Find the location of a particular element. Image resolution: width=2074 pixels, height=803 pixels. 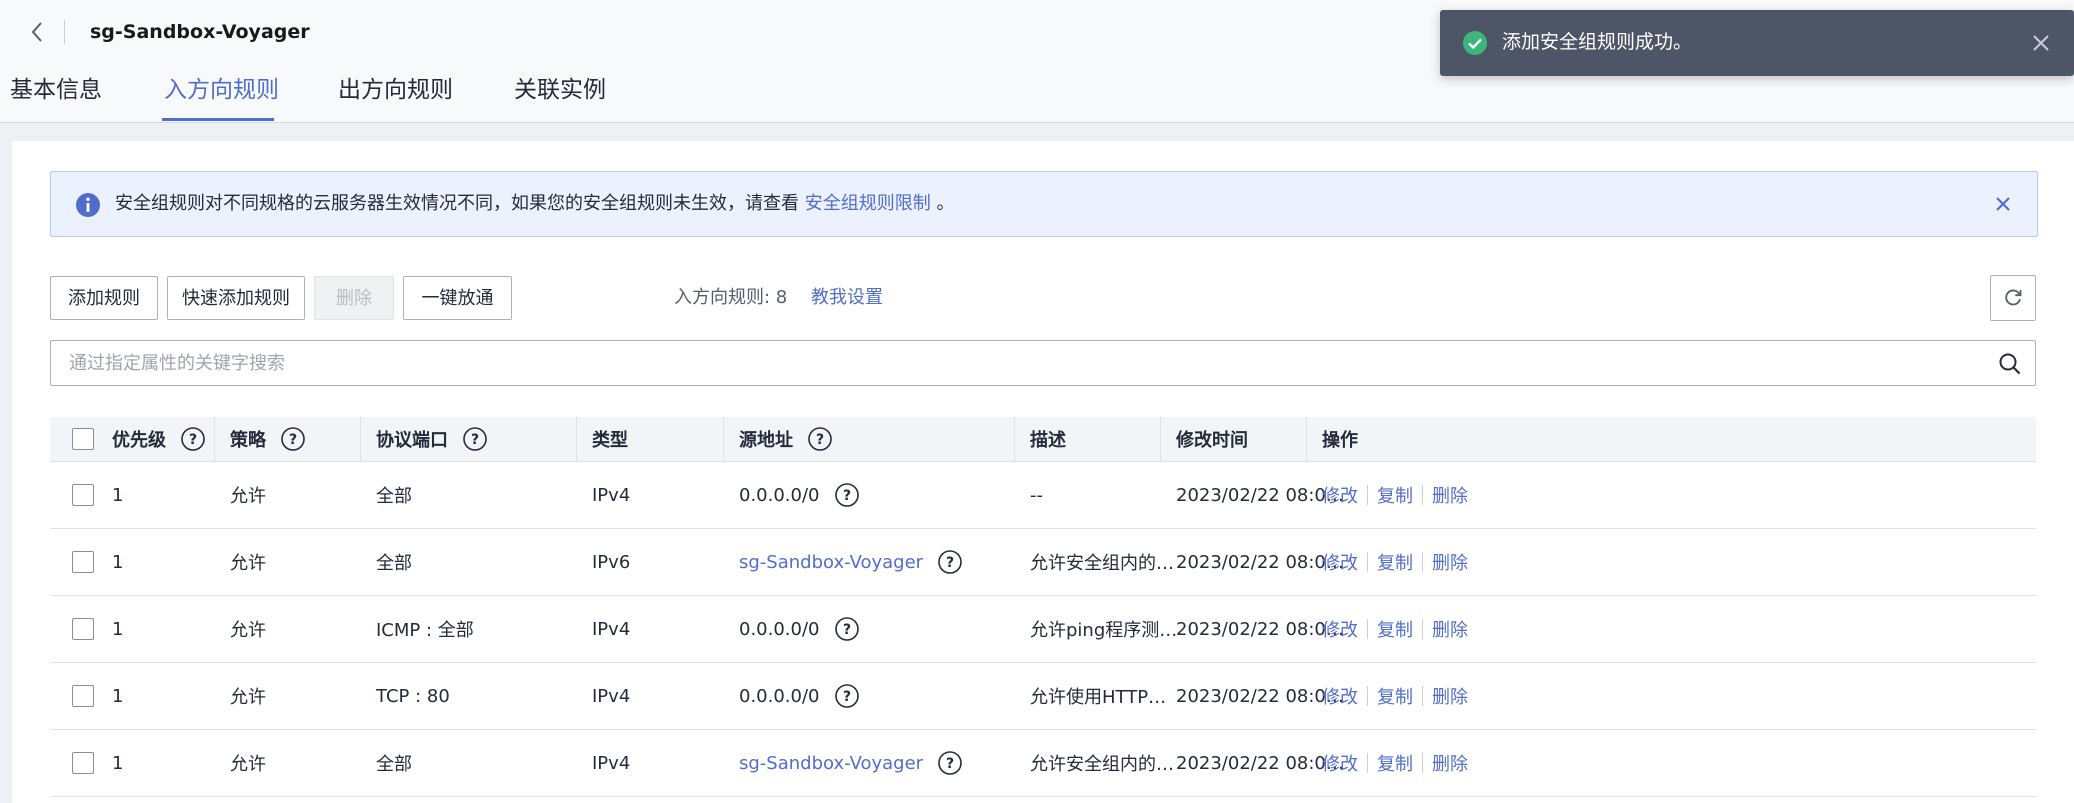

toast-message: 添加安全组规则成功。 is located at coordinates (1597, 42).